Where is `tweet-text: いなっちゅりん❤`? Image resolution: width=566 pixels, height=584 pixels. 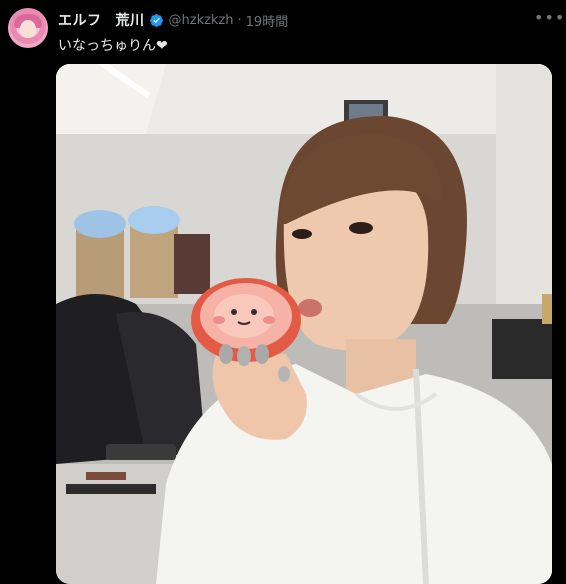 tweet-text: いなっちゅりん❤ is located at coordinates (113, 46).